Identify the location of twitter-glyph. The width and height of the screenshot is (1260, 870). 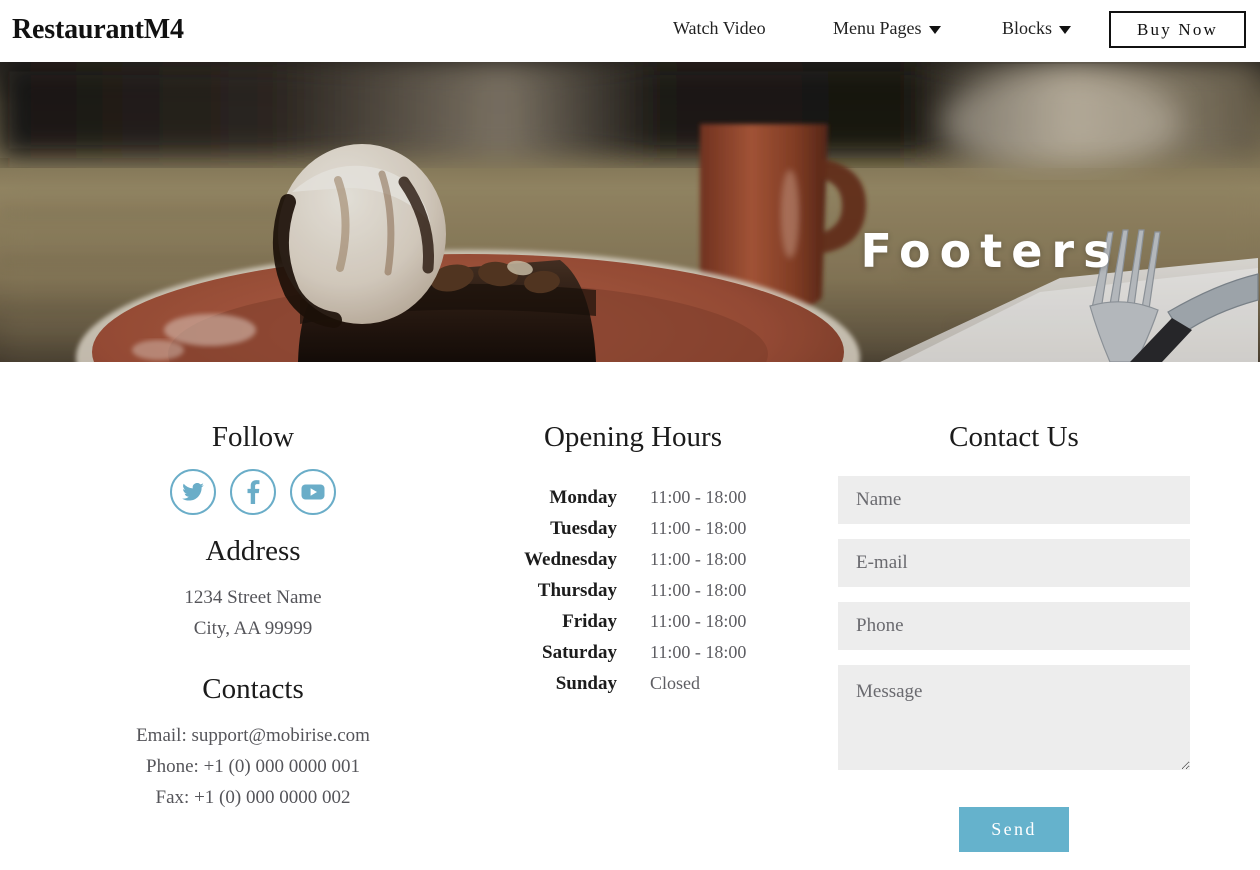
(193, 492).